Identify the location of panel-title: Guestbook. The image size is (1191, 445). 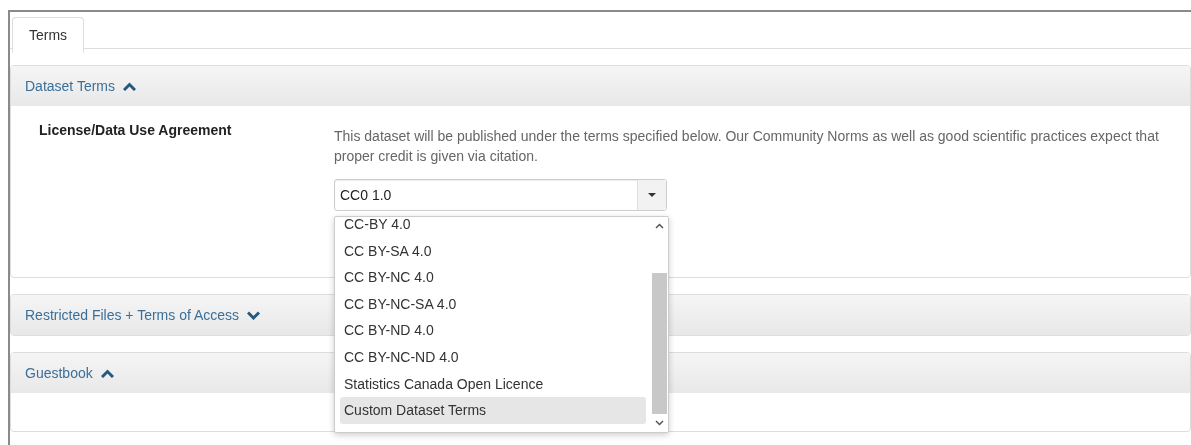
(59, 373).